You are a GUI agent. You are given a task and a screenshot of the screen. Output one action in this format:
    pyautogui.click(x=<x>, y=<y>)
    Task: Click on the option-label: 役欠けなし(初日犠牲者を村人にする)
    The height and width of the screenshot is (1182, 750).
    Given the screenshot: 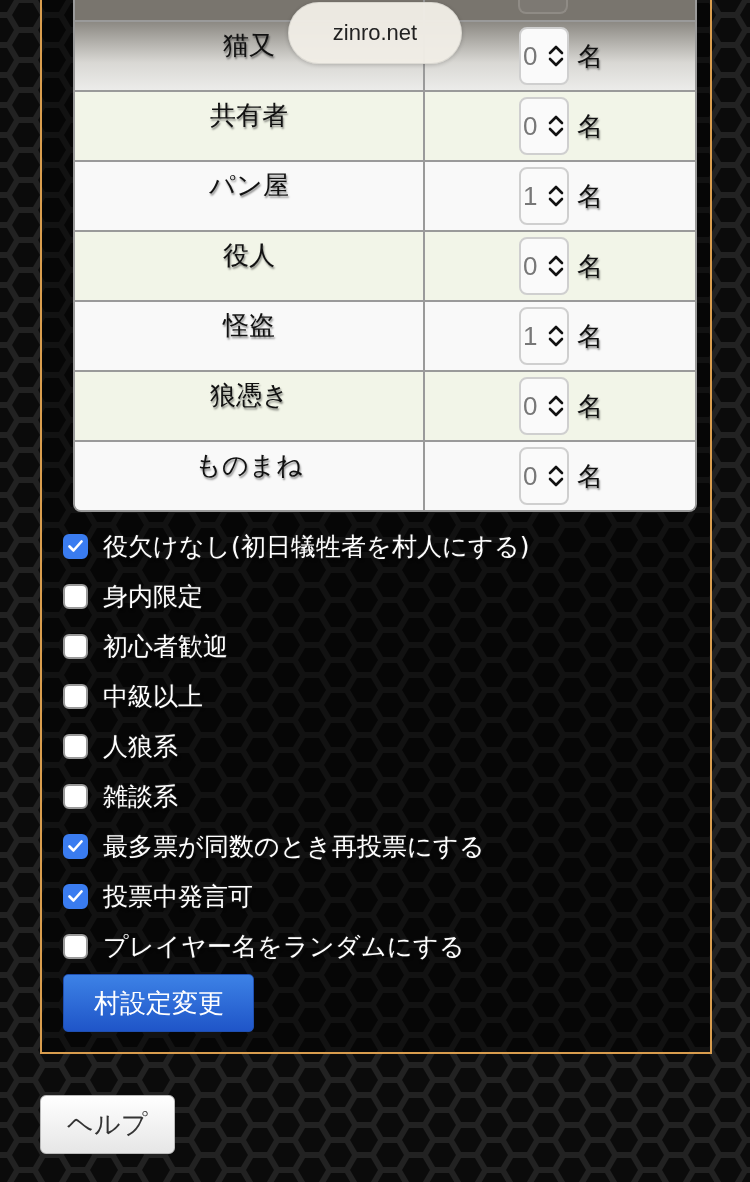 What is the action you would take?
    pyautogui.click(x=316, y=546)
    